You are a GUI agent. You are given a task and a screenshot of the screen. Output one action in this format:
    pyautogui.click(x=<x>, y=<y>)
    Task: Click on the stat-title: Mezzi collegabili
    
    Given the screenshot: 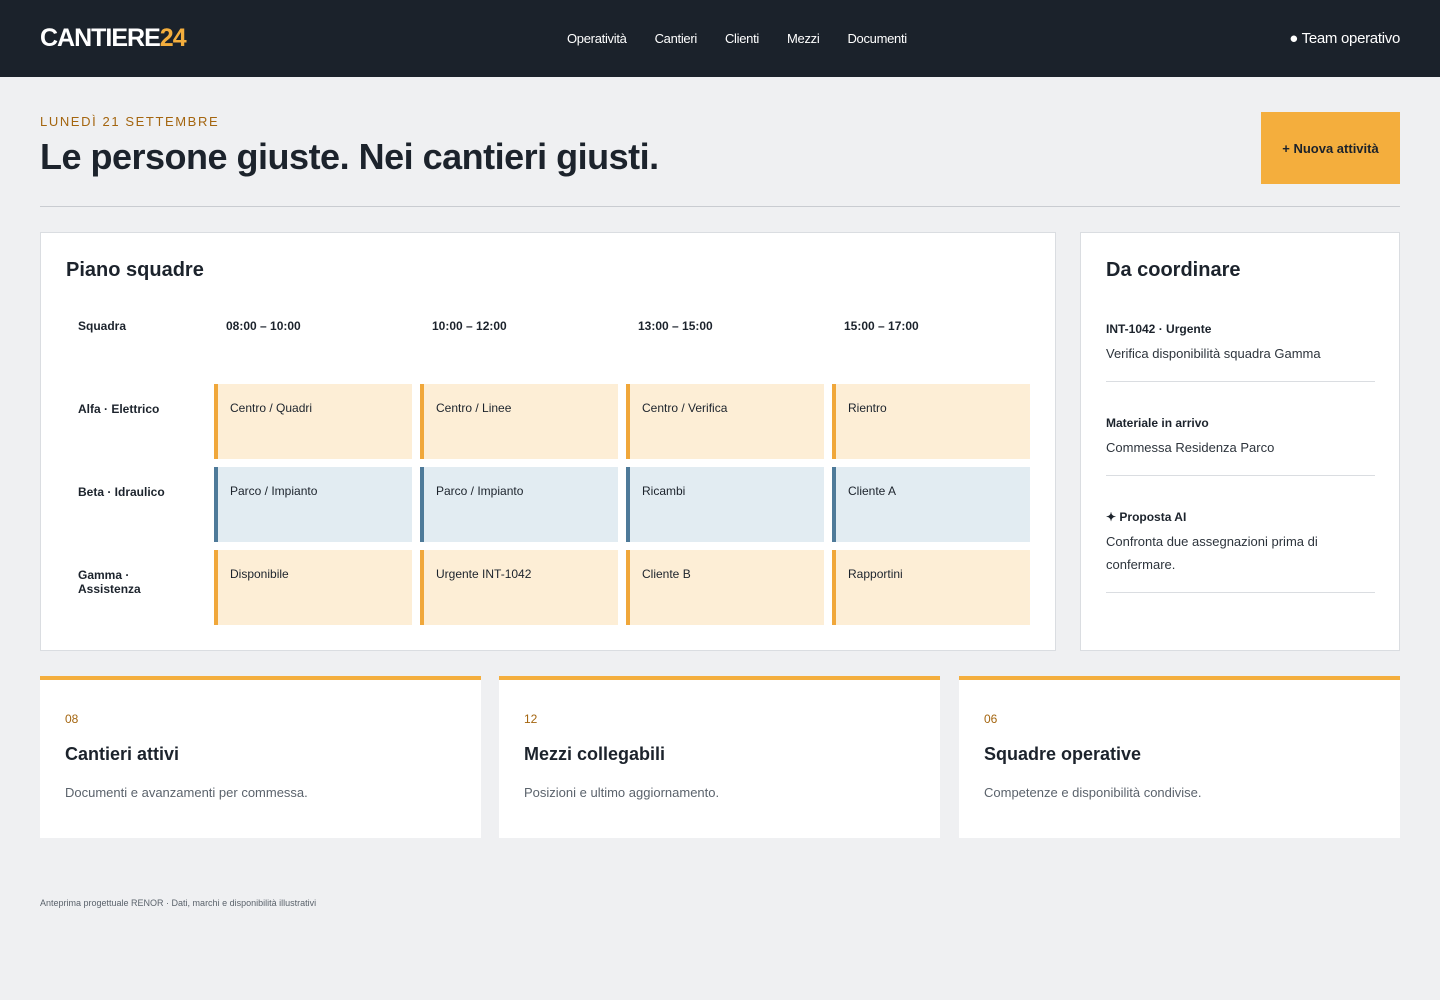 What is the action you would take?
    pyautogui.click(x=595, y=754)
    